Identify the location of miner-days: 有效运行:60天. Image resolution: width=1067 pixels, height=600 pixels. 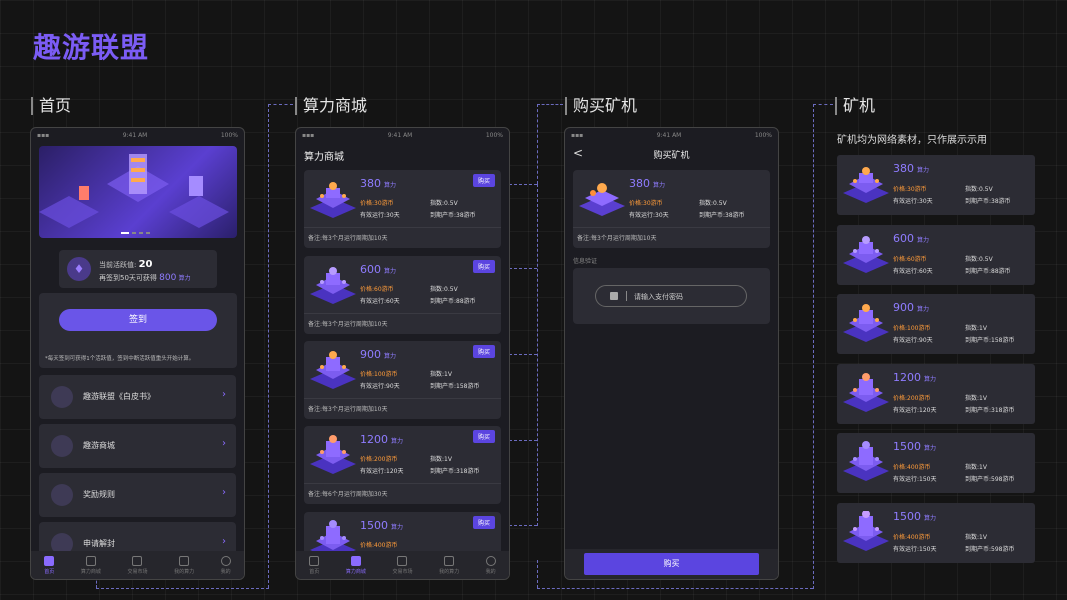
(913, 271).